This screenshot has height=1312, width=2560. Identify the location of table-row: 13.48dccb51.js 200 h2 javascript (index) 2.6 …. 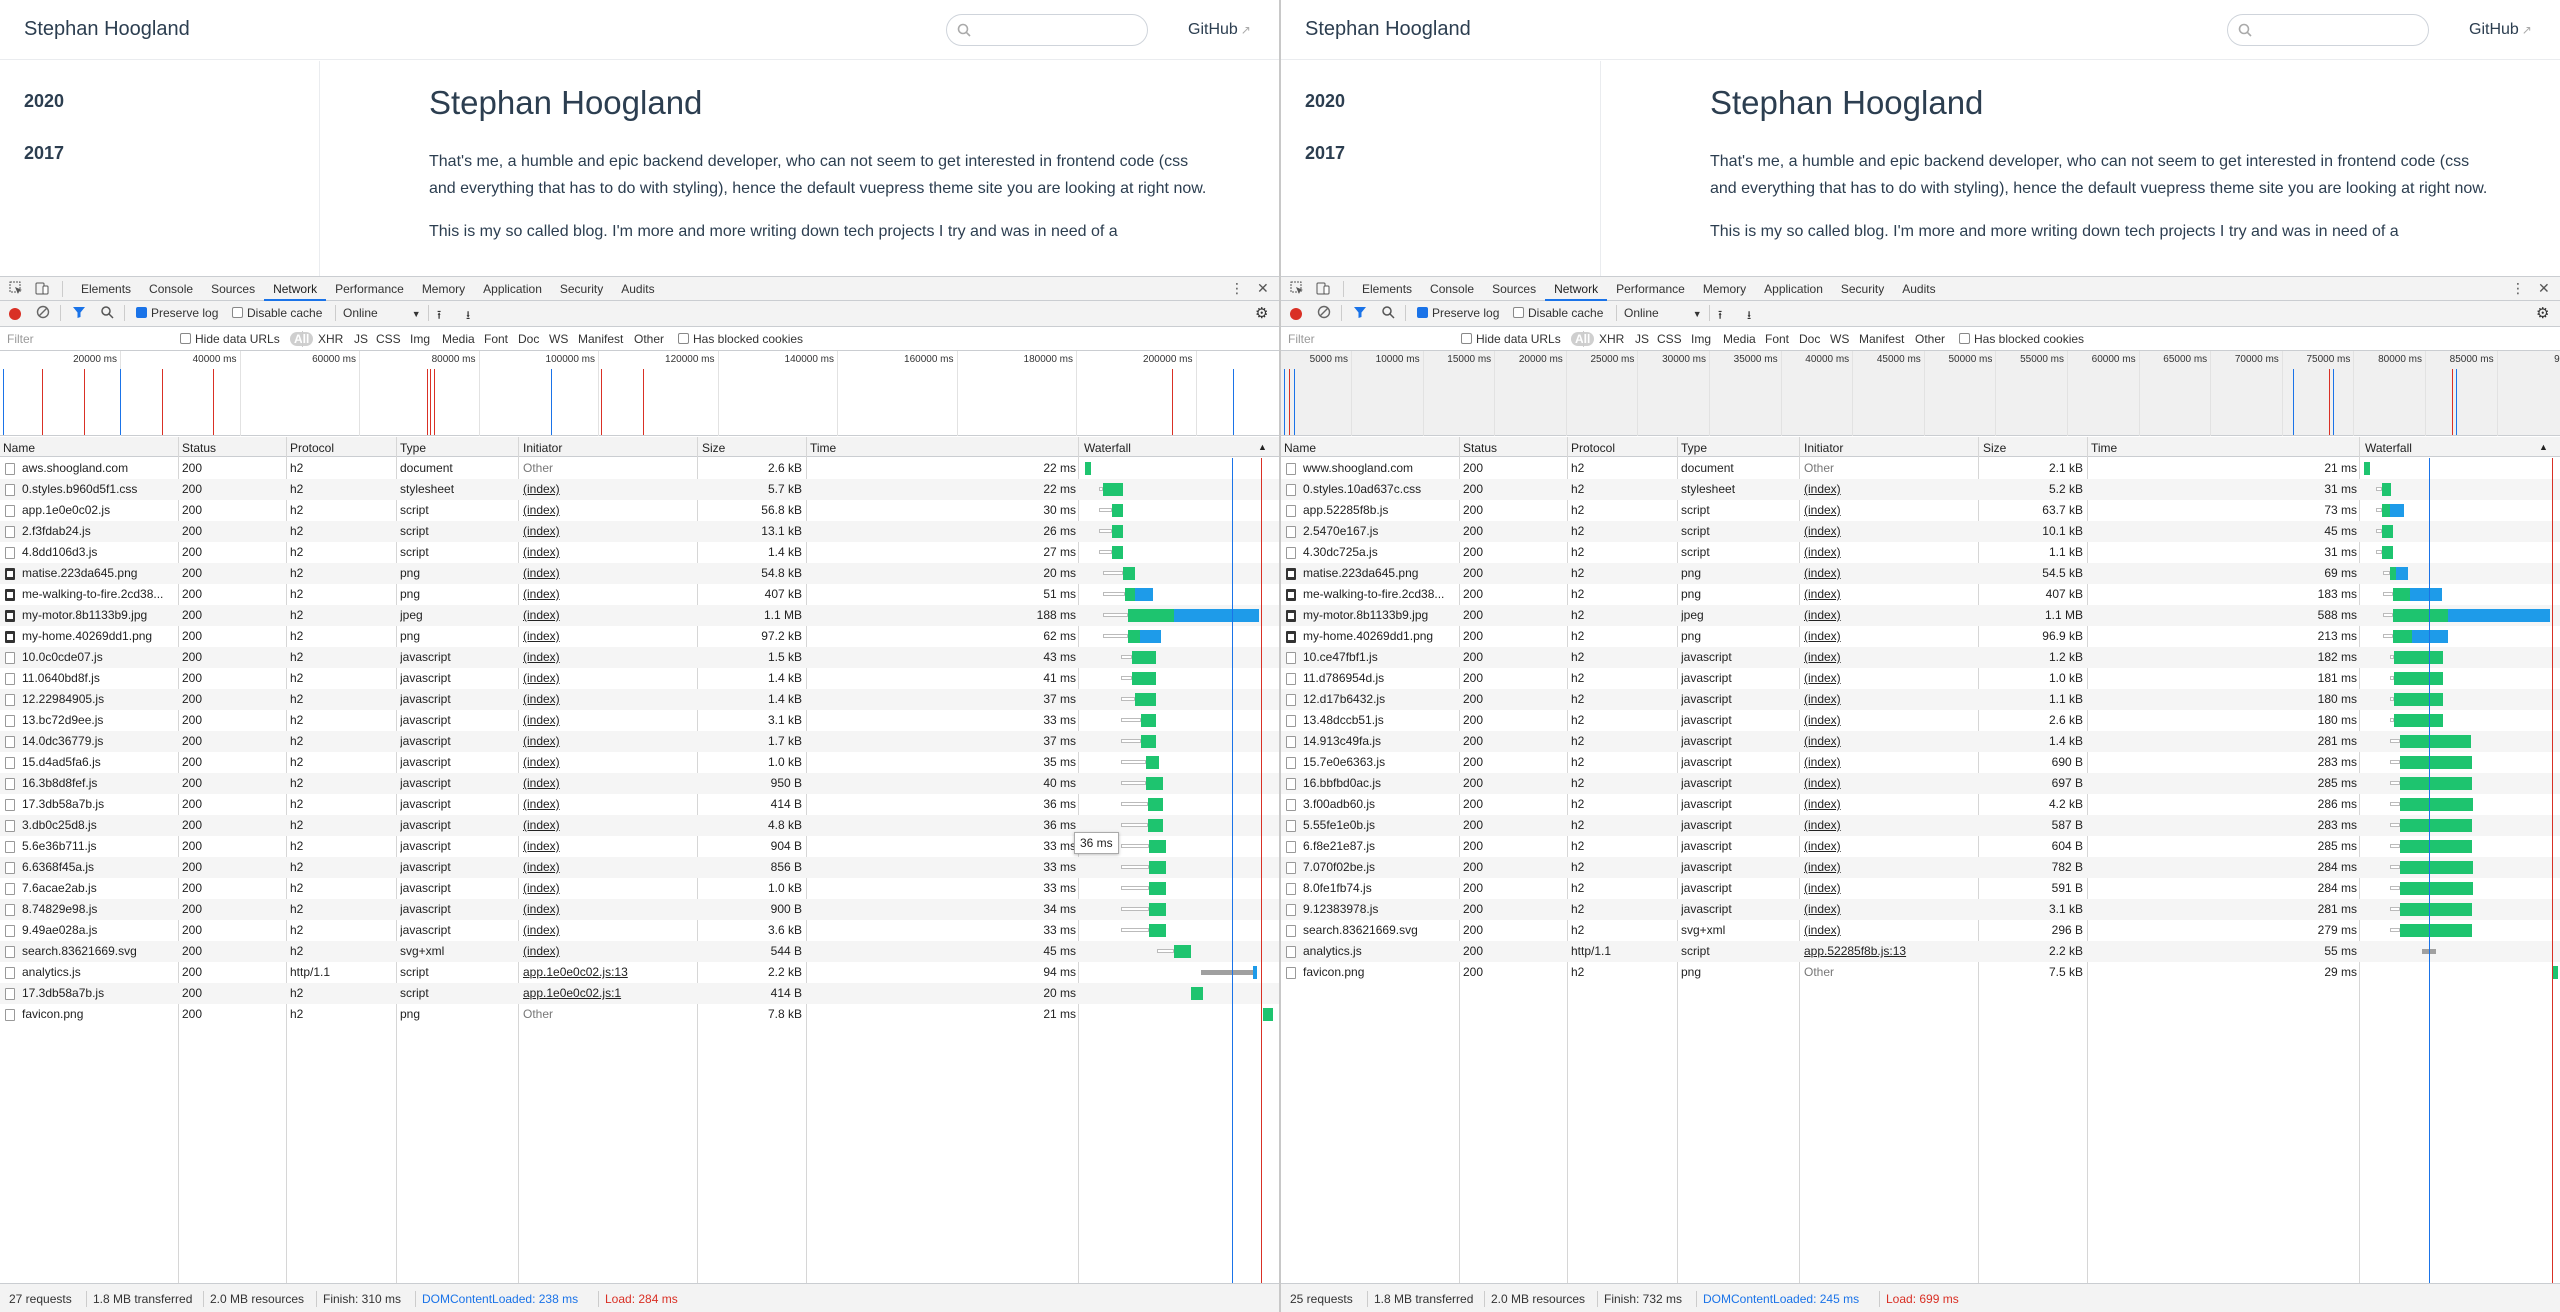
(1920, 720).